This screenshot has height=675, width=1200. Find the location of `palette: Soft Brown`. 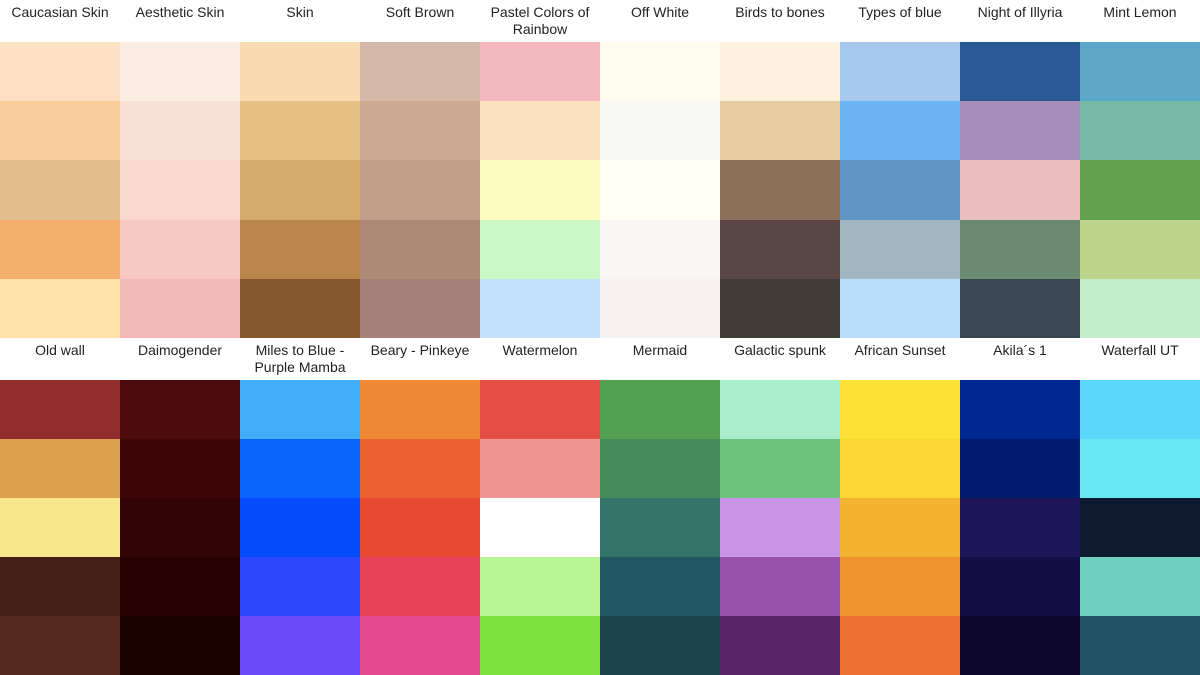

palette: Soft Brown is located at coordinates (420, 169).